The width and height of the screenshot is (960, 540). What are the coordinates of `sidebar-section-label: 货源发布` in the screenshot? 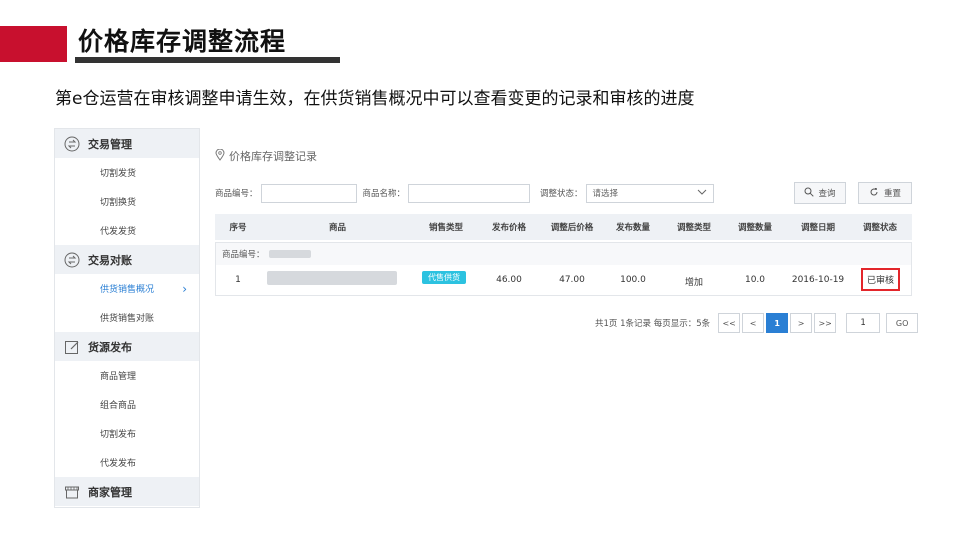 It's located at (110, 347).